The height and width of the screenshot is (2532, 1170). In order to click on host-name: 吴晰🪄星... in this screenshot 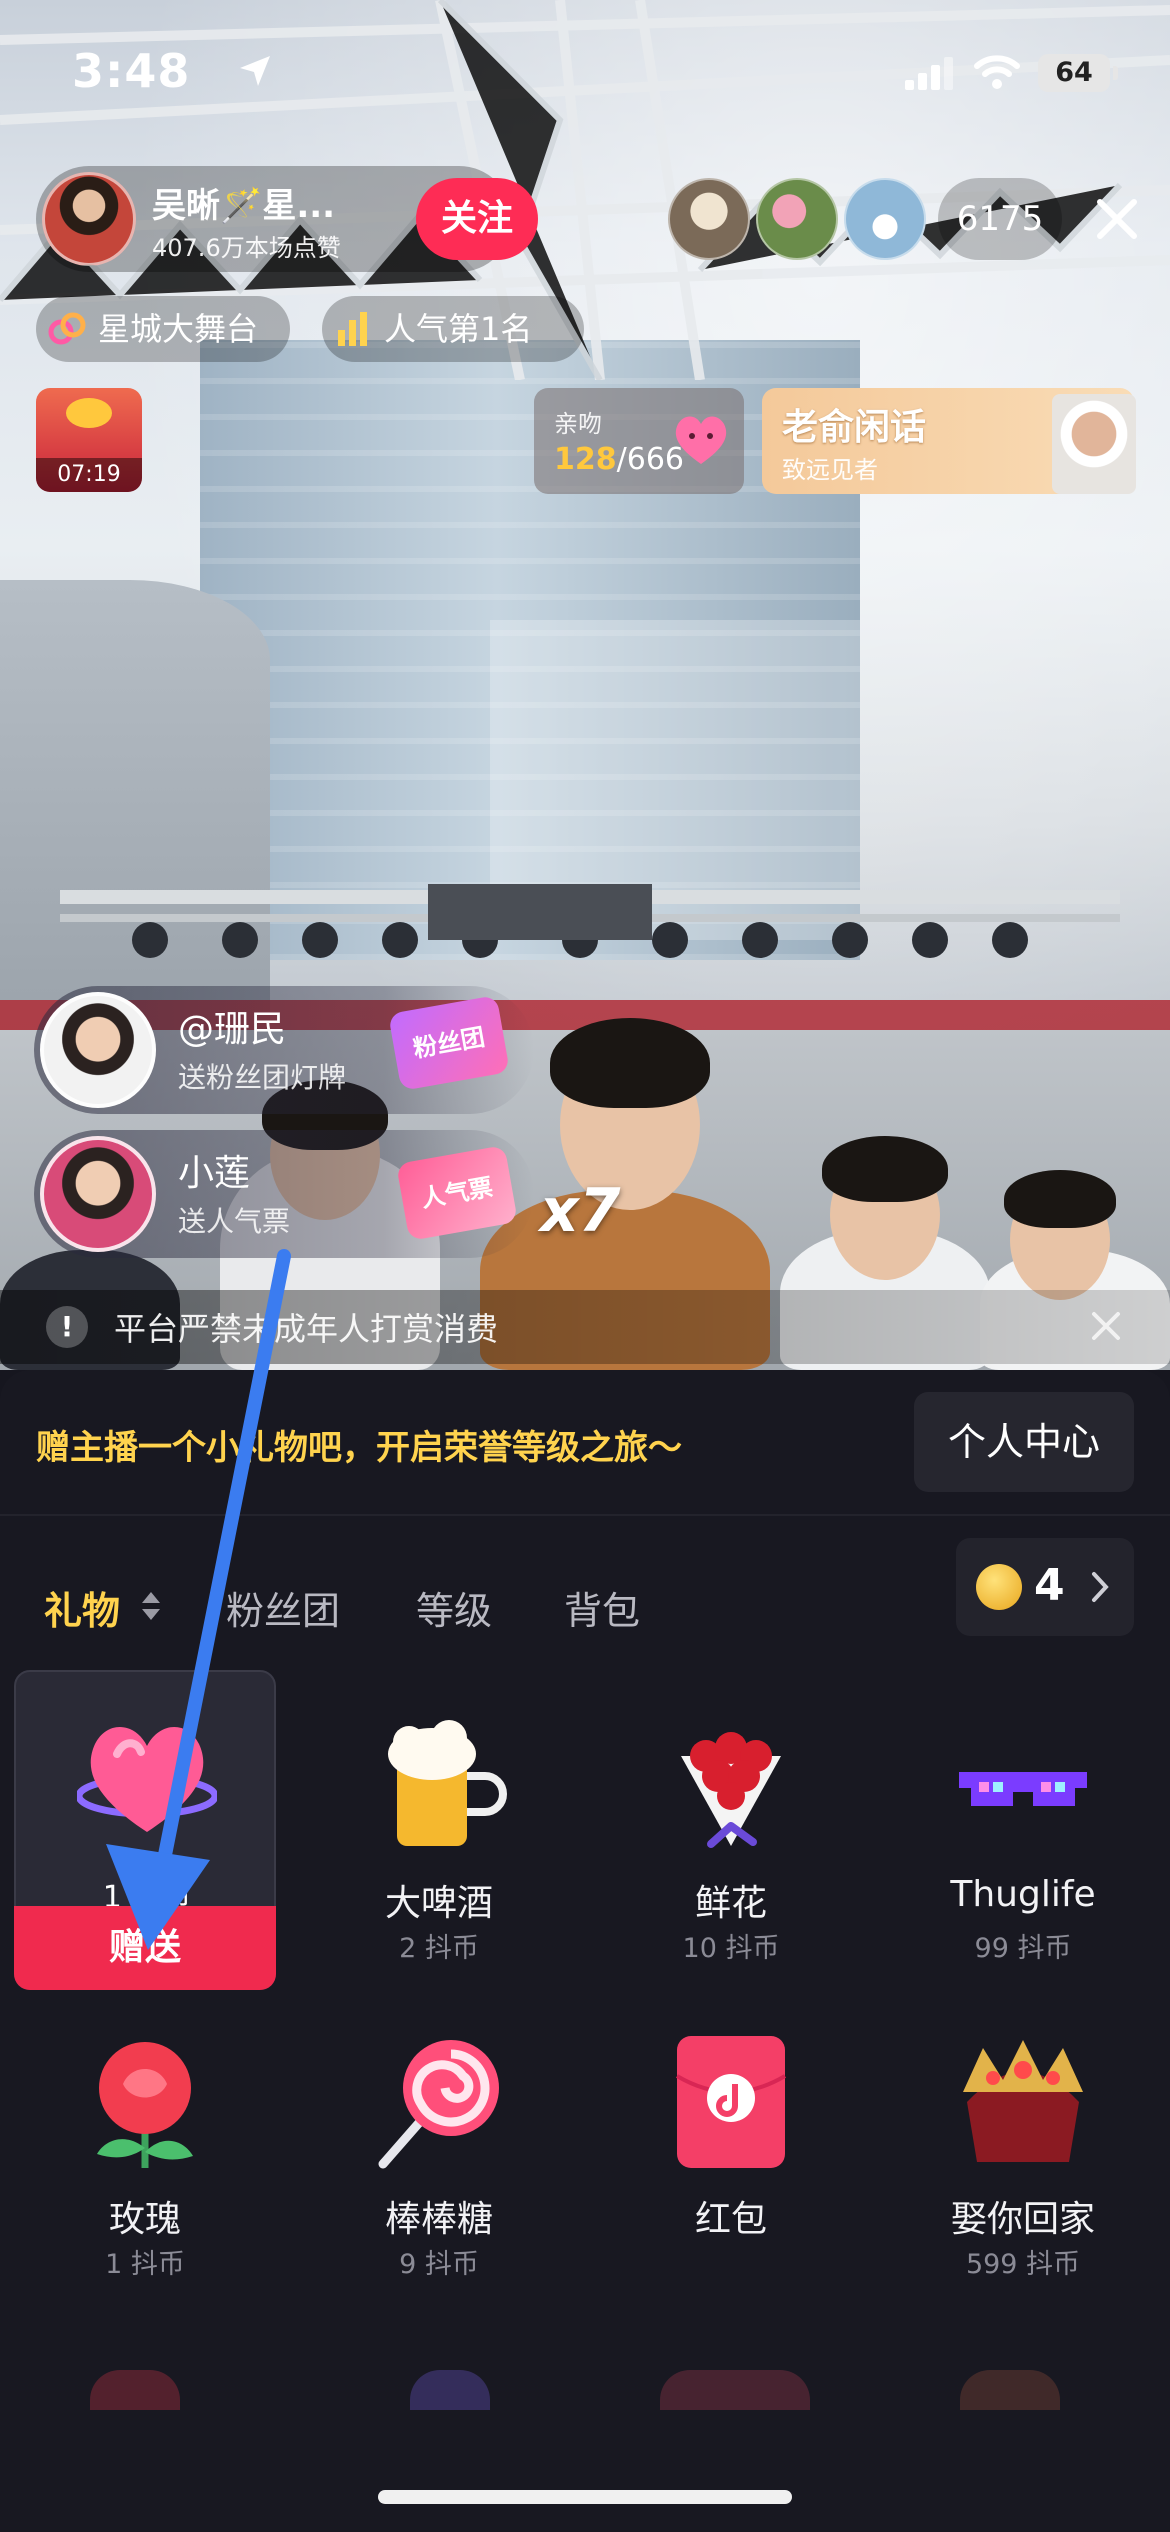, I will do `click(244, 206)`.